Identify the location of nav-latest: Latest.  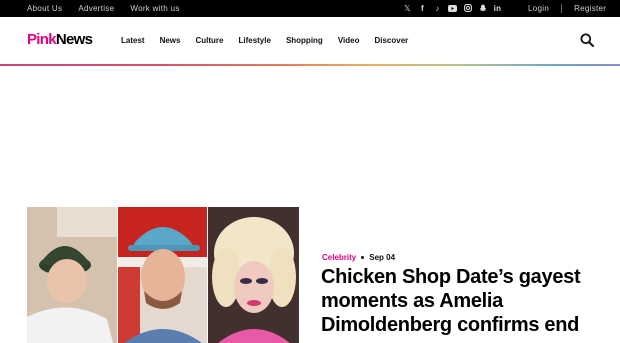
(133, 40).